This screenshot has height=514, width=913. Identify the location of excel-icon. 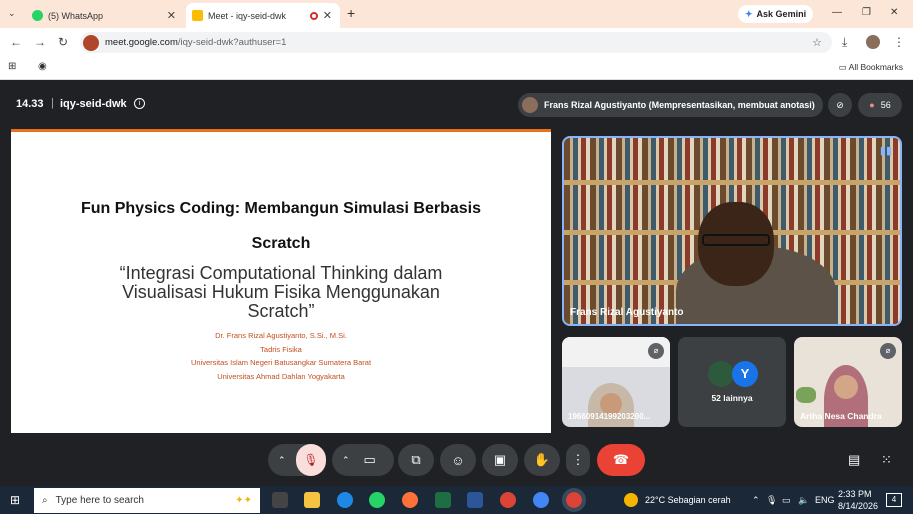
(443, 500).